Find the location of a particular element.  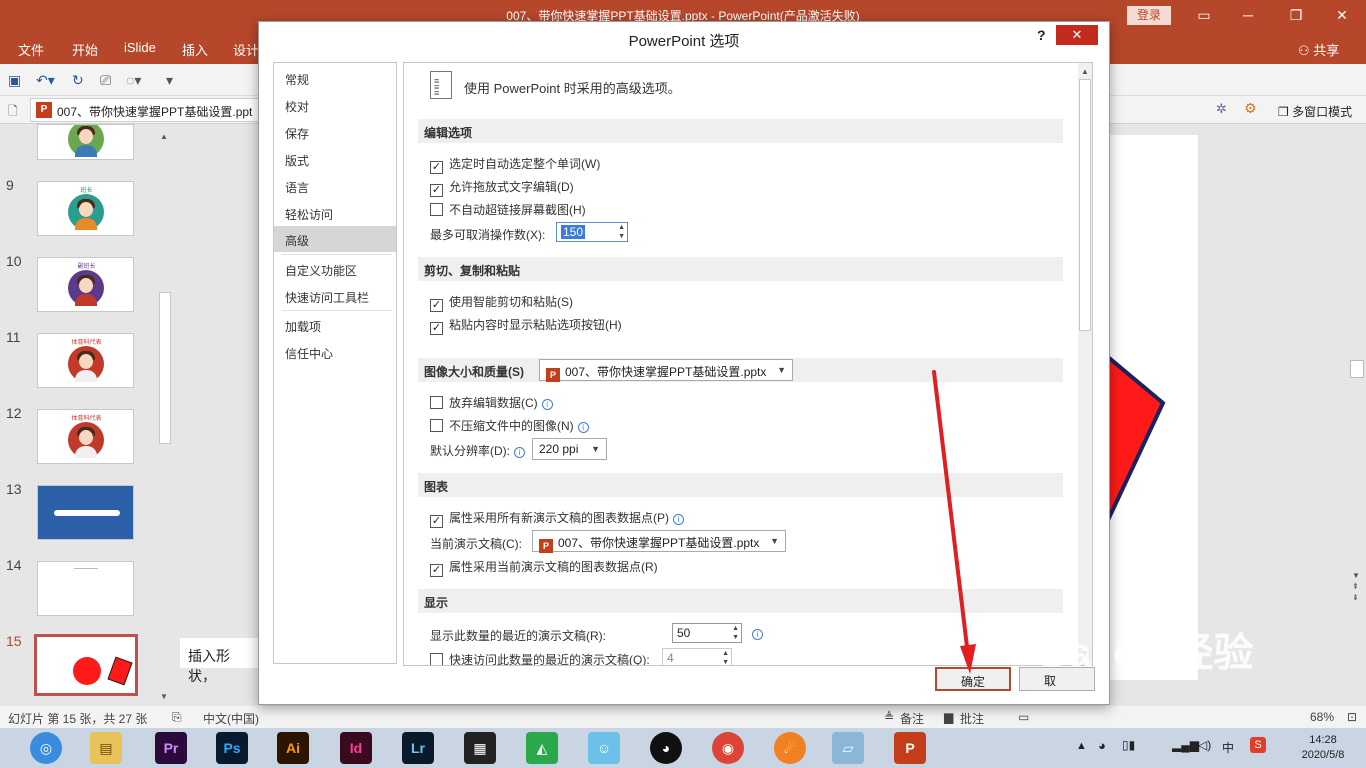

recent-count-spinner: 50 ▲ ▼ is located at coordinates (707, 633).